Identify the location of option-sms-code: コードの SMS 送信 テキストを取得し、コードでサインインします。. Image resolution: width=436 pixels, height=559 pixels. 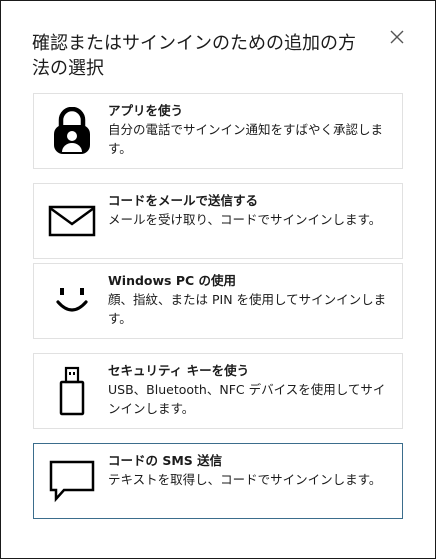
(218, 481).